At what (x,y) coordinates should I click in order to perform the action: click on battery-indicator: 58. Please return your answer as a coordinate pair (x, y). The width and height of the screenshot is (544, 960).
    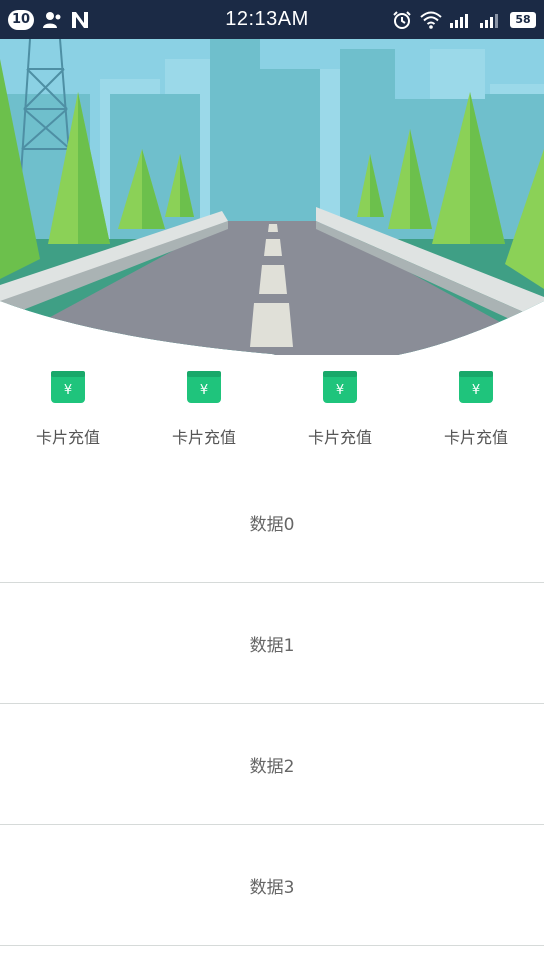
    Looking at the image, I should click on (523, 19).